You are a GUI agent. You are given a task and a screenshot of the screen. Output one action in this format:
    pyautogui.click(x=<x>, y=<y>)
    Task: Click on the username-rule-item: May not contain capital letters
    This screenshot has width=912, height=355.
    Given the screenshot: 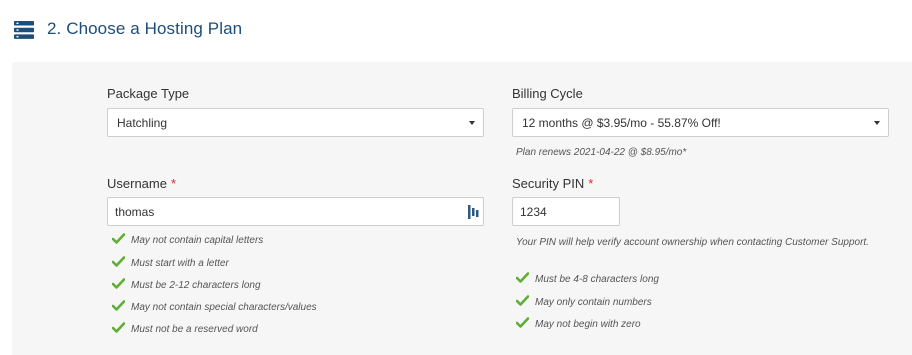 What is the action you would take?
    pyautogui.click(x=187, y=240)
    